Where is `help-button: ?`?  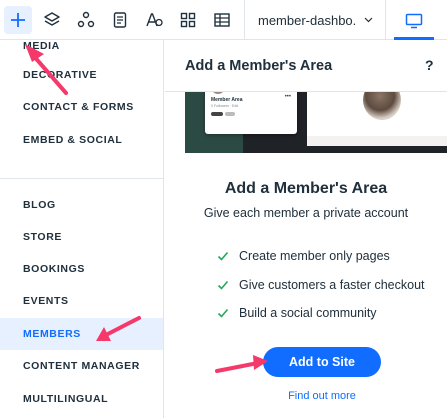 help-button: ? is located at coordinates (429, 65).